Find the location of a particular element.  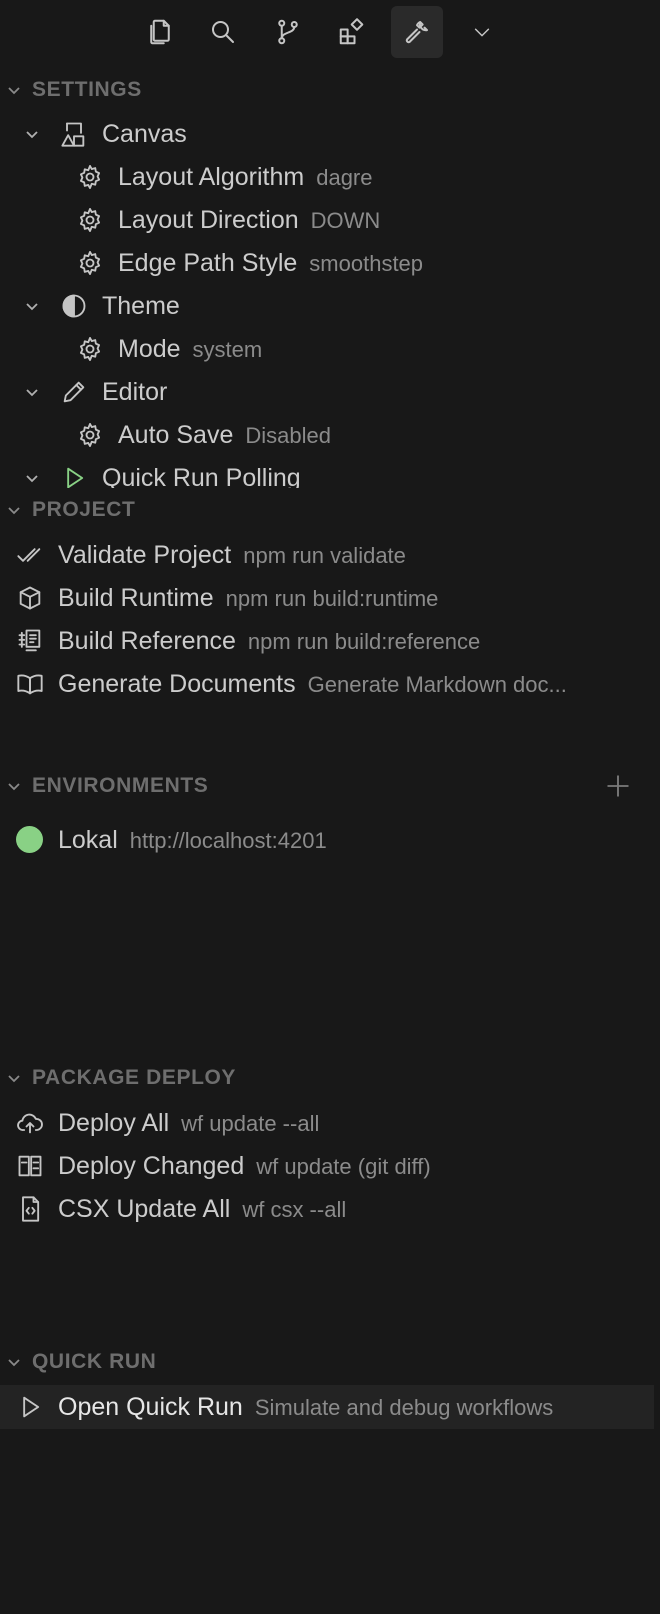

source-control-button is located at coordinates (288, 32).